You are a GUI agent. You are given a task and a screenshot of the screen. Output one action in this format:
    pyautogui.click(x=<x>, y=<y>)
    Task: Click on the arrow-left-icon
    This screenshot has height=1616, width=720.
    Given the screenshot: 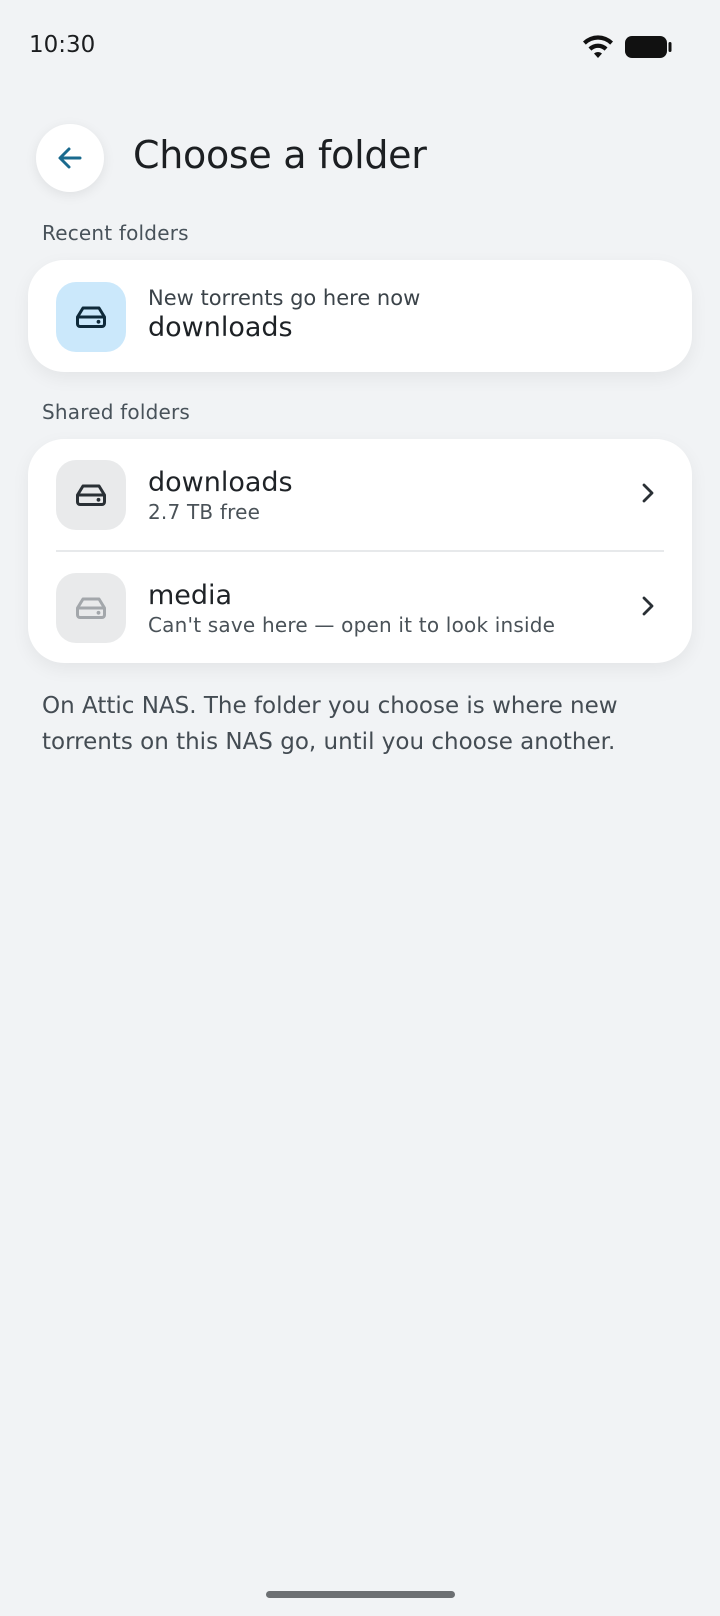 What is the action you would take?
    pyautogui.click(x=70, y=158)
    